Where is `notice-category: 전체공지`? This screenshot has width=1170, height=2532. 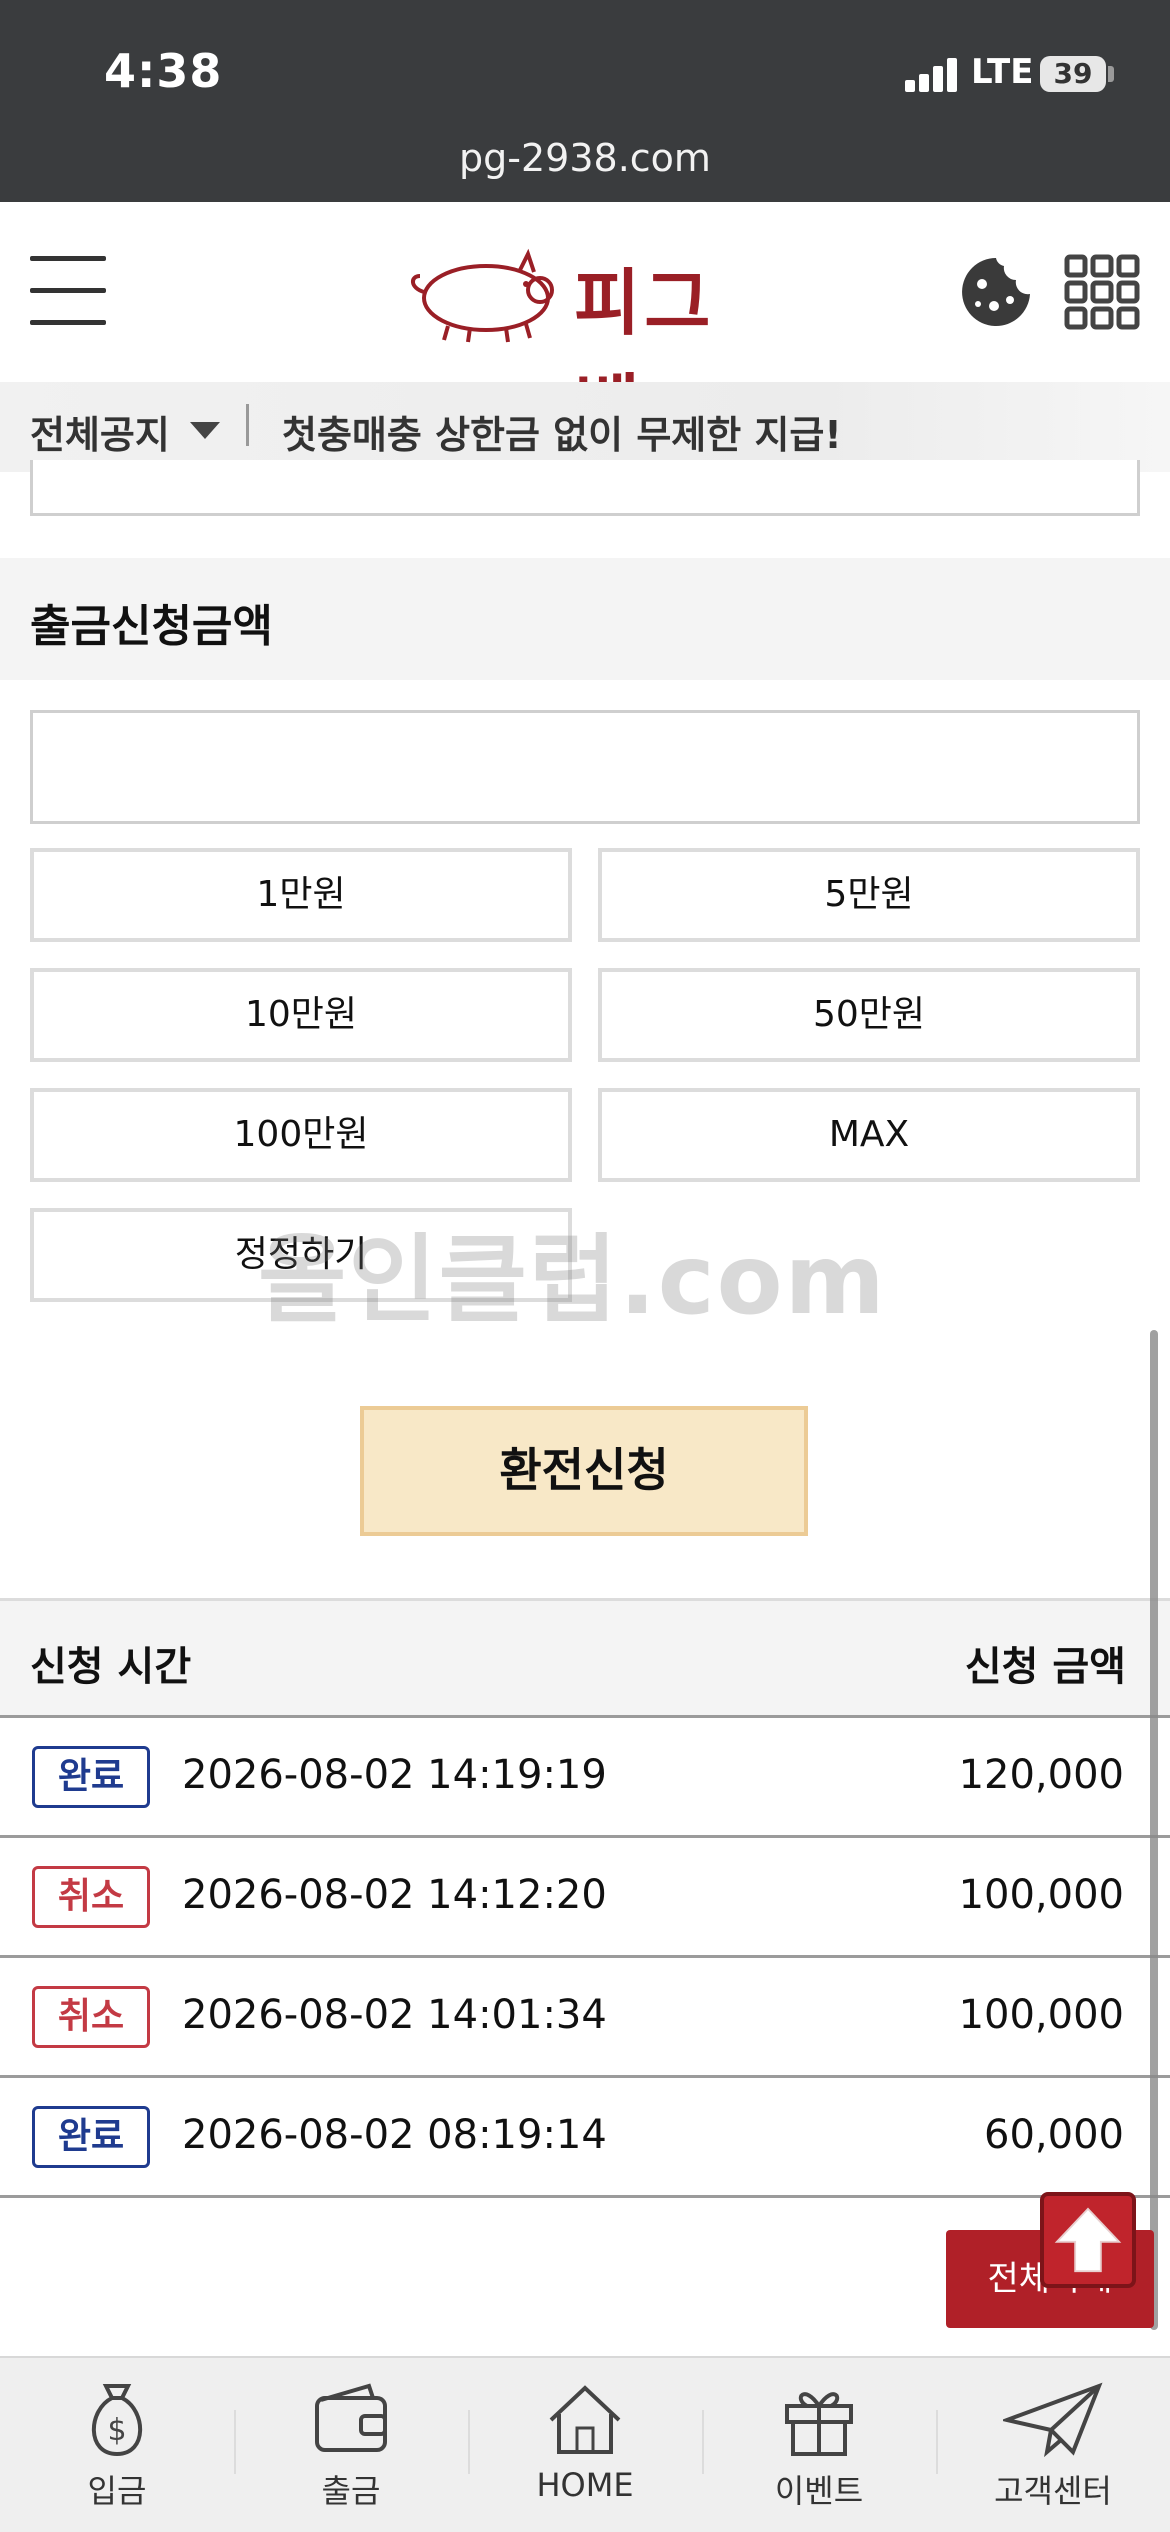 notice-category: 전체공지 is located at coordinates (100, 431).